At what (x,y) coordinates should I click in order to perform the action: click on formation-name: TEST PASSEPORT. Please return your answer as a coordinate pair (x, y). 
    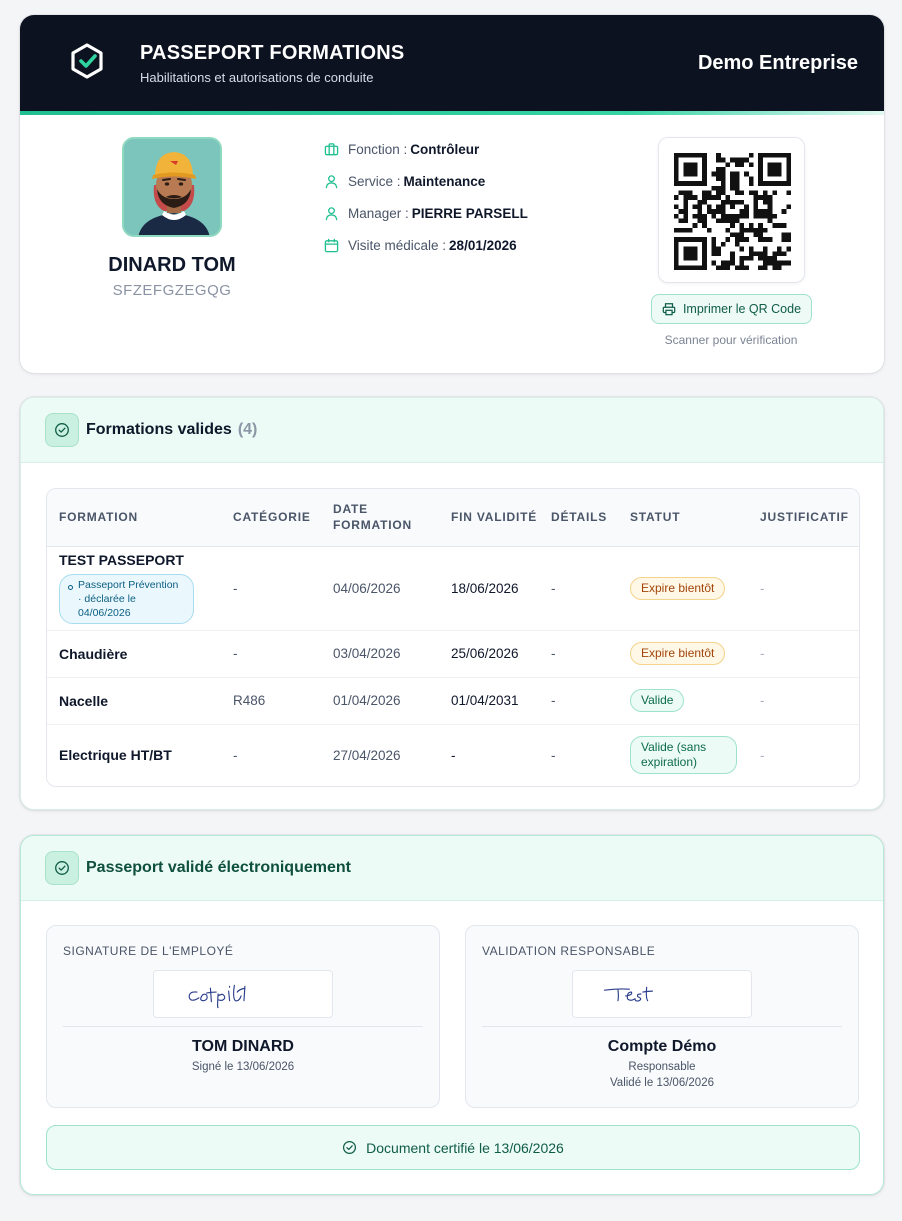
    Looking at the image, I should click on (121, 560).